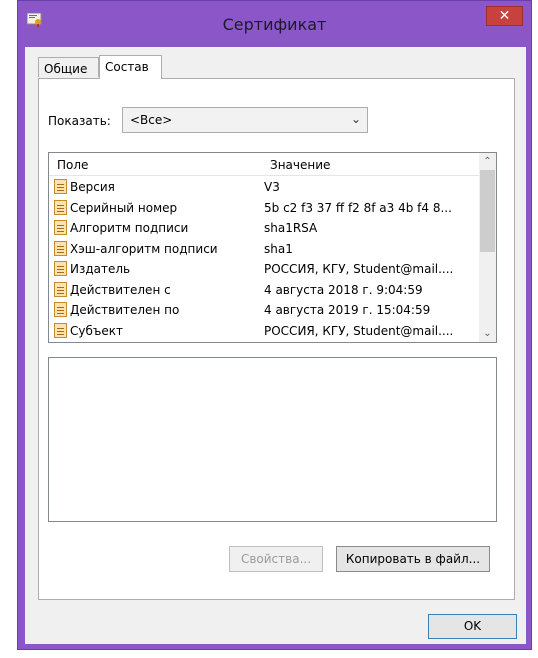  I want to click on list-header: Поле Значение, so click(264, 164).